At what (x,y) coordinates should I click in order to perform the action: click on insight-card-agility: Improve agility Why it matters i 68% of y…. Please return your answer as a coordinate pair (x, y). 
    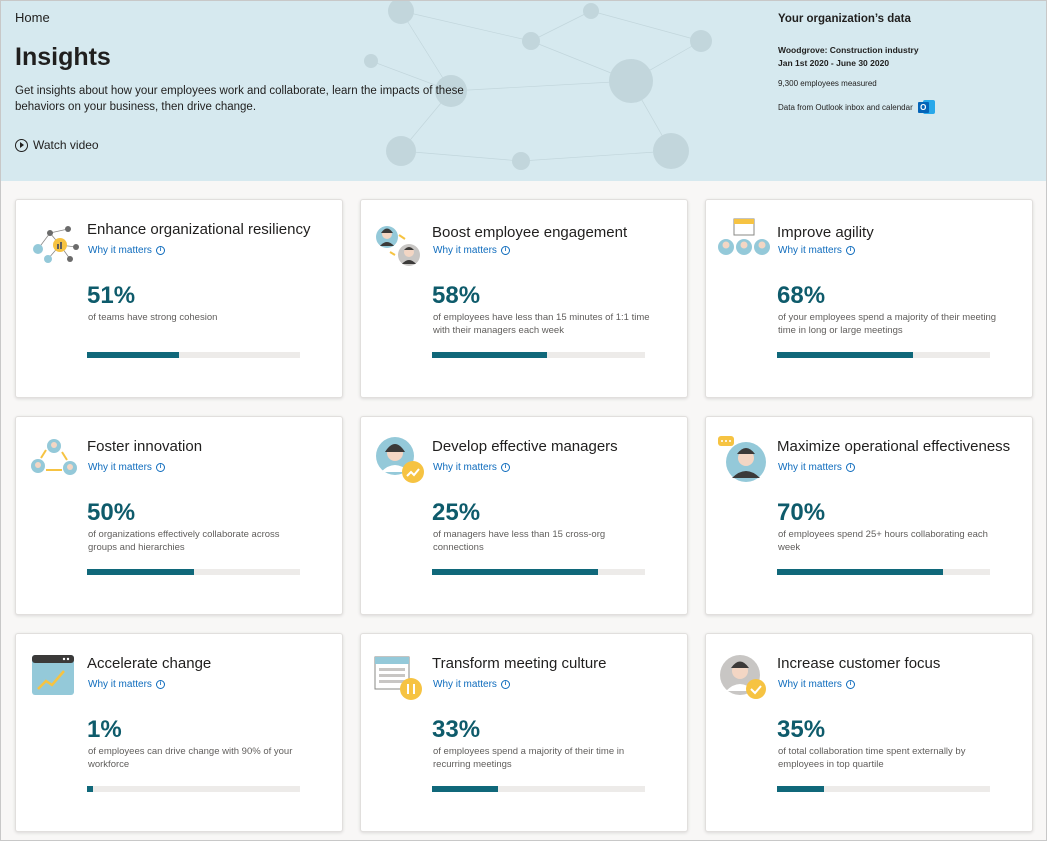
    Looking at the image, I should click on (869, 298).